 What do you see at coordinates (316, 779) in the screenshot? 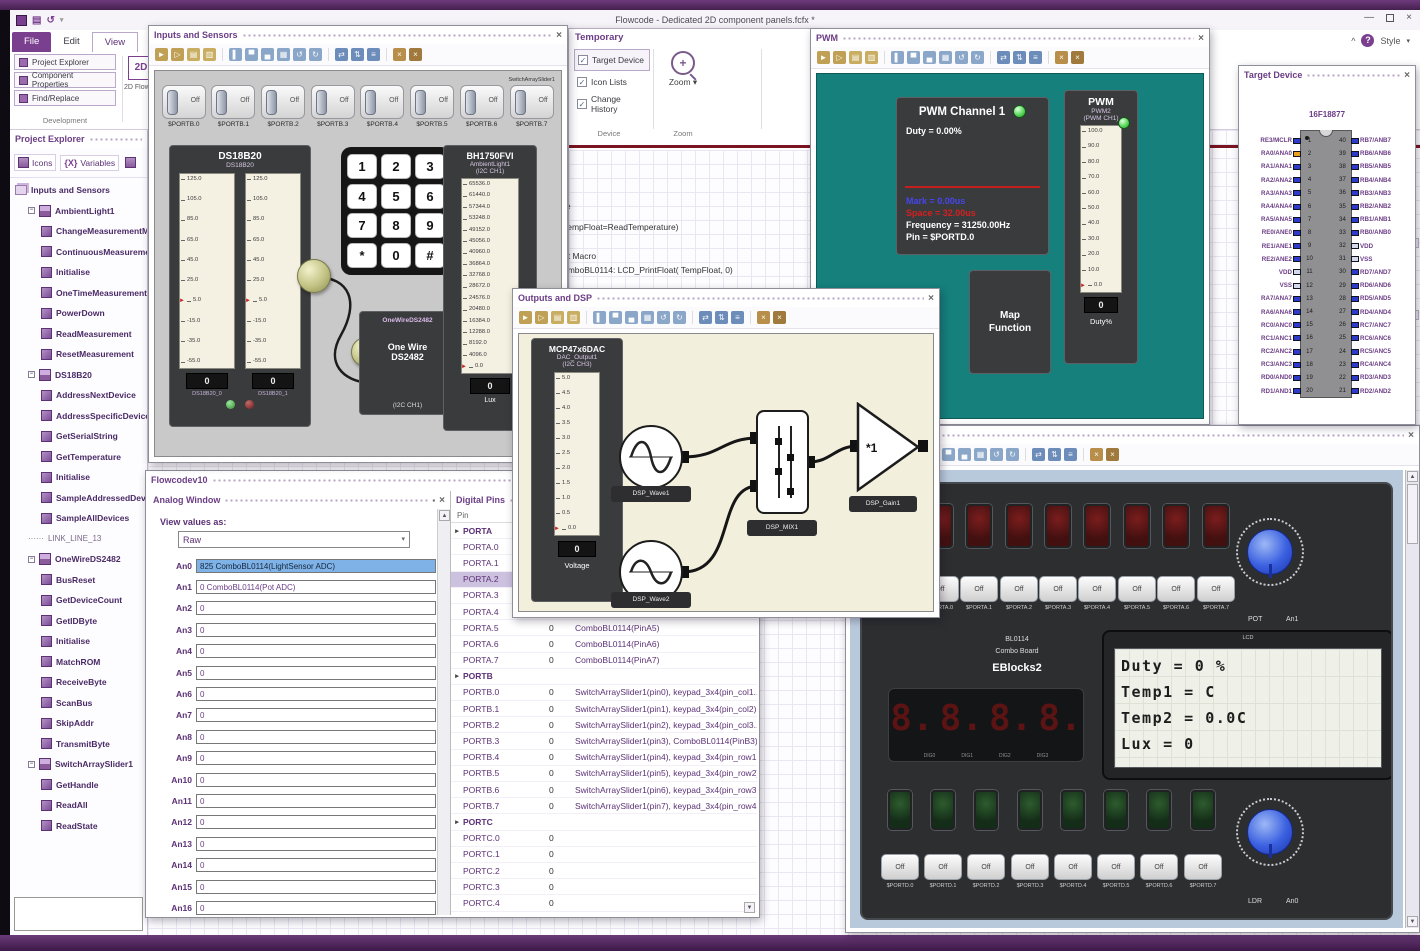
I see `analog-value-field-an10: 0` at bounding box center [316, 779].